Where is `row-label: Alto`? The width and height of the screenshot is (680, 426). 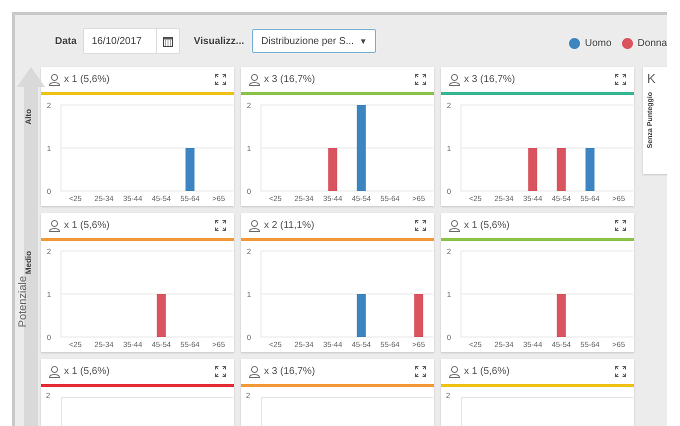
row-label: Alto is located at coordinates (28, 116).